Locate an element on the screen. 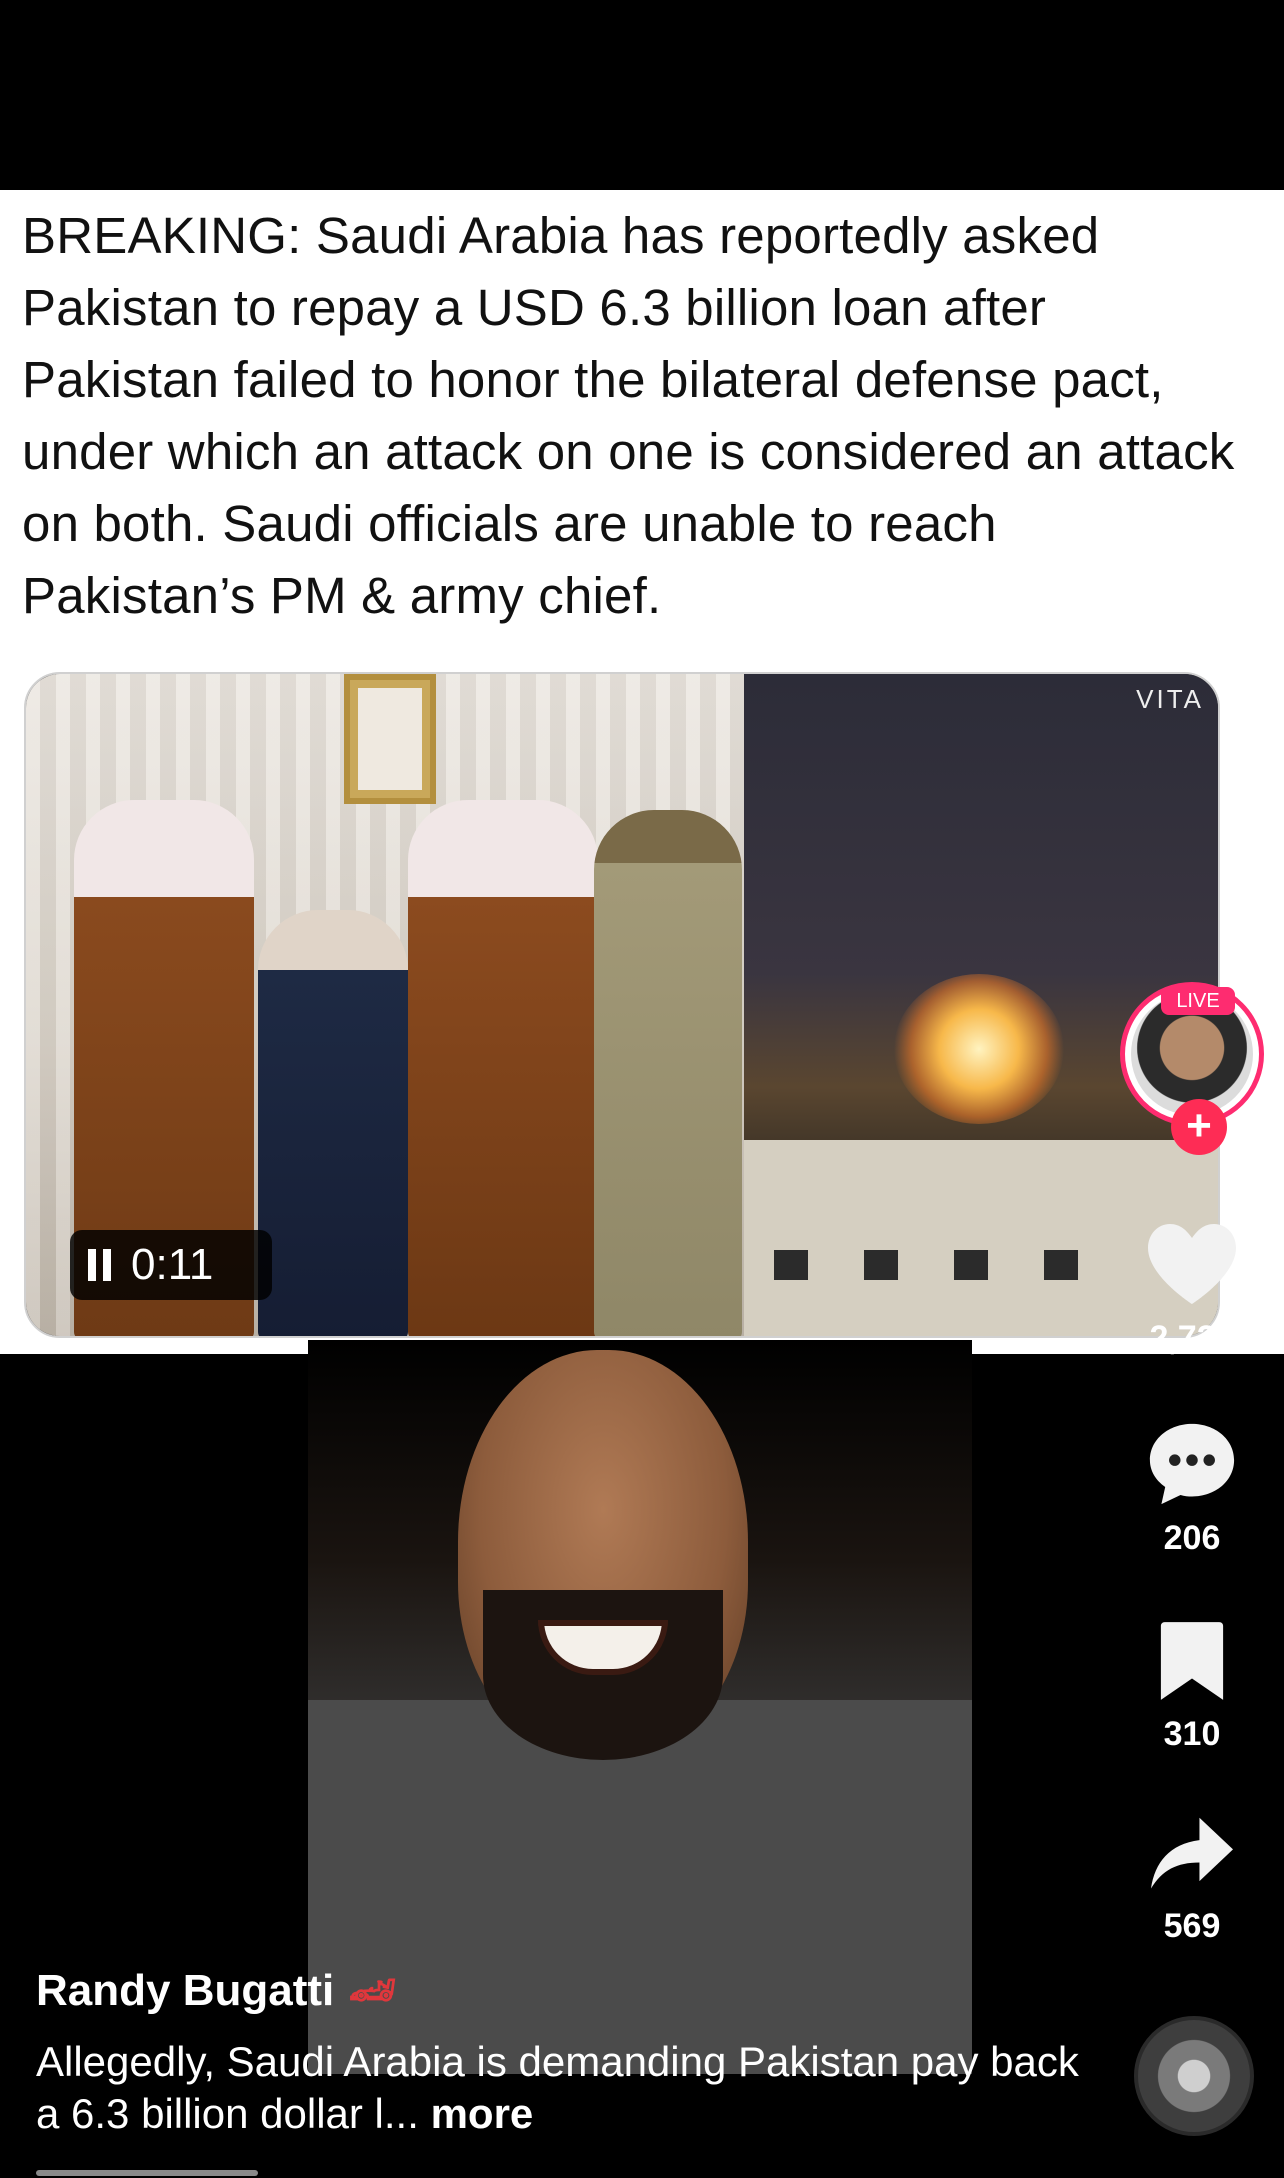 This screenshot has height=2178, width=1284. video-time: 0:11 is located at coordinates (172, 1264).